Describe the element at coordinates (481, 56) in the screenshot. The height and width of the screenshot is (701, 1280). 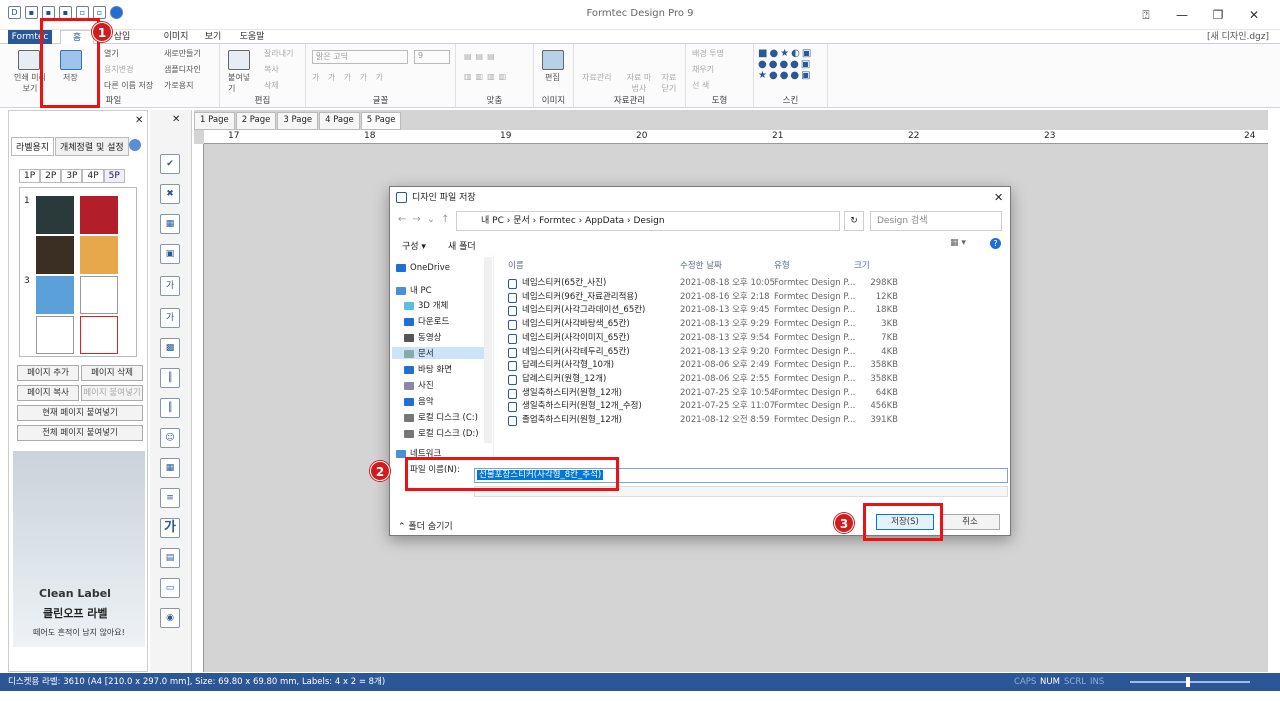
I see `align-buttons: ▤▤▤` at that location.